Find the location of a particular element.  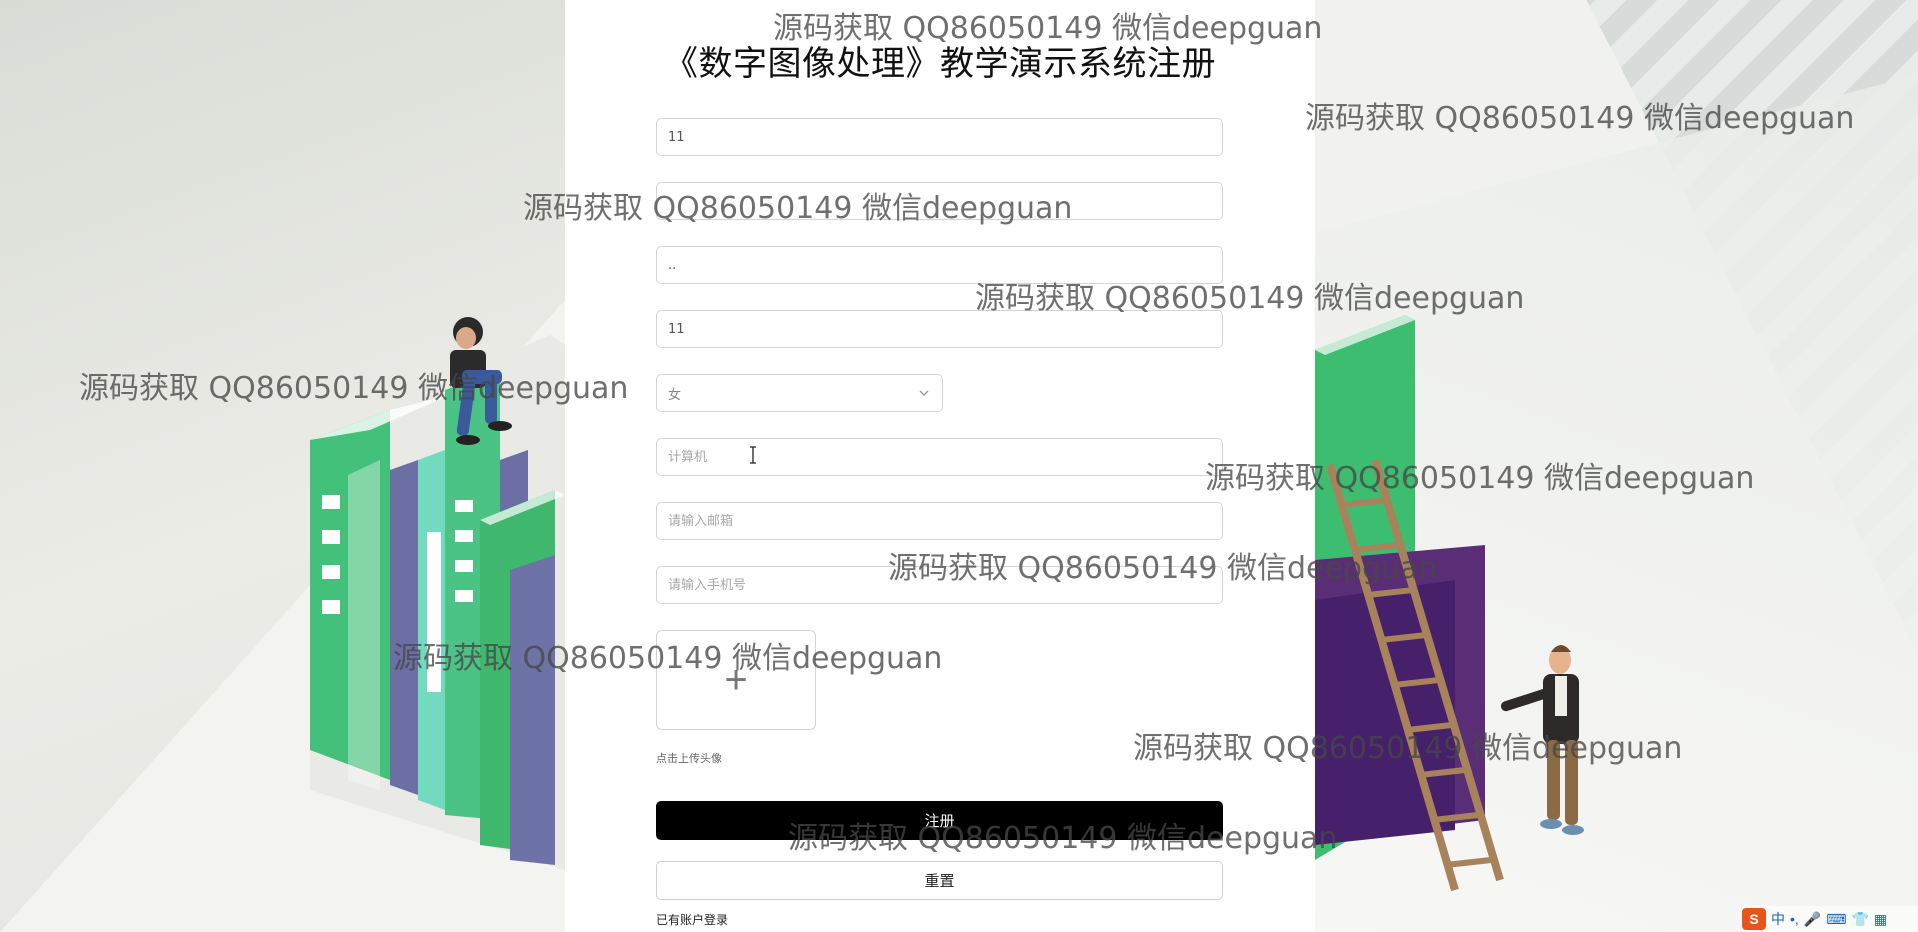

major-input is located at coordinates (939, 457).